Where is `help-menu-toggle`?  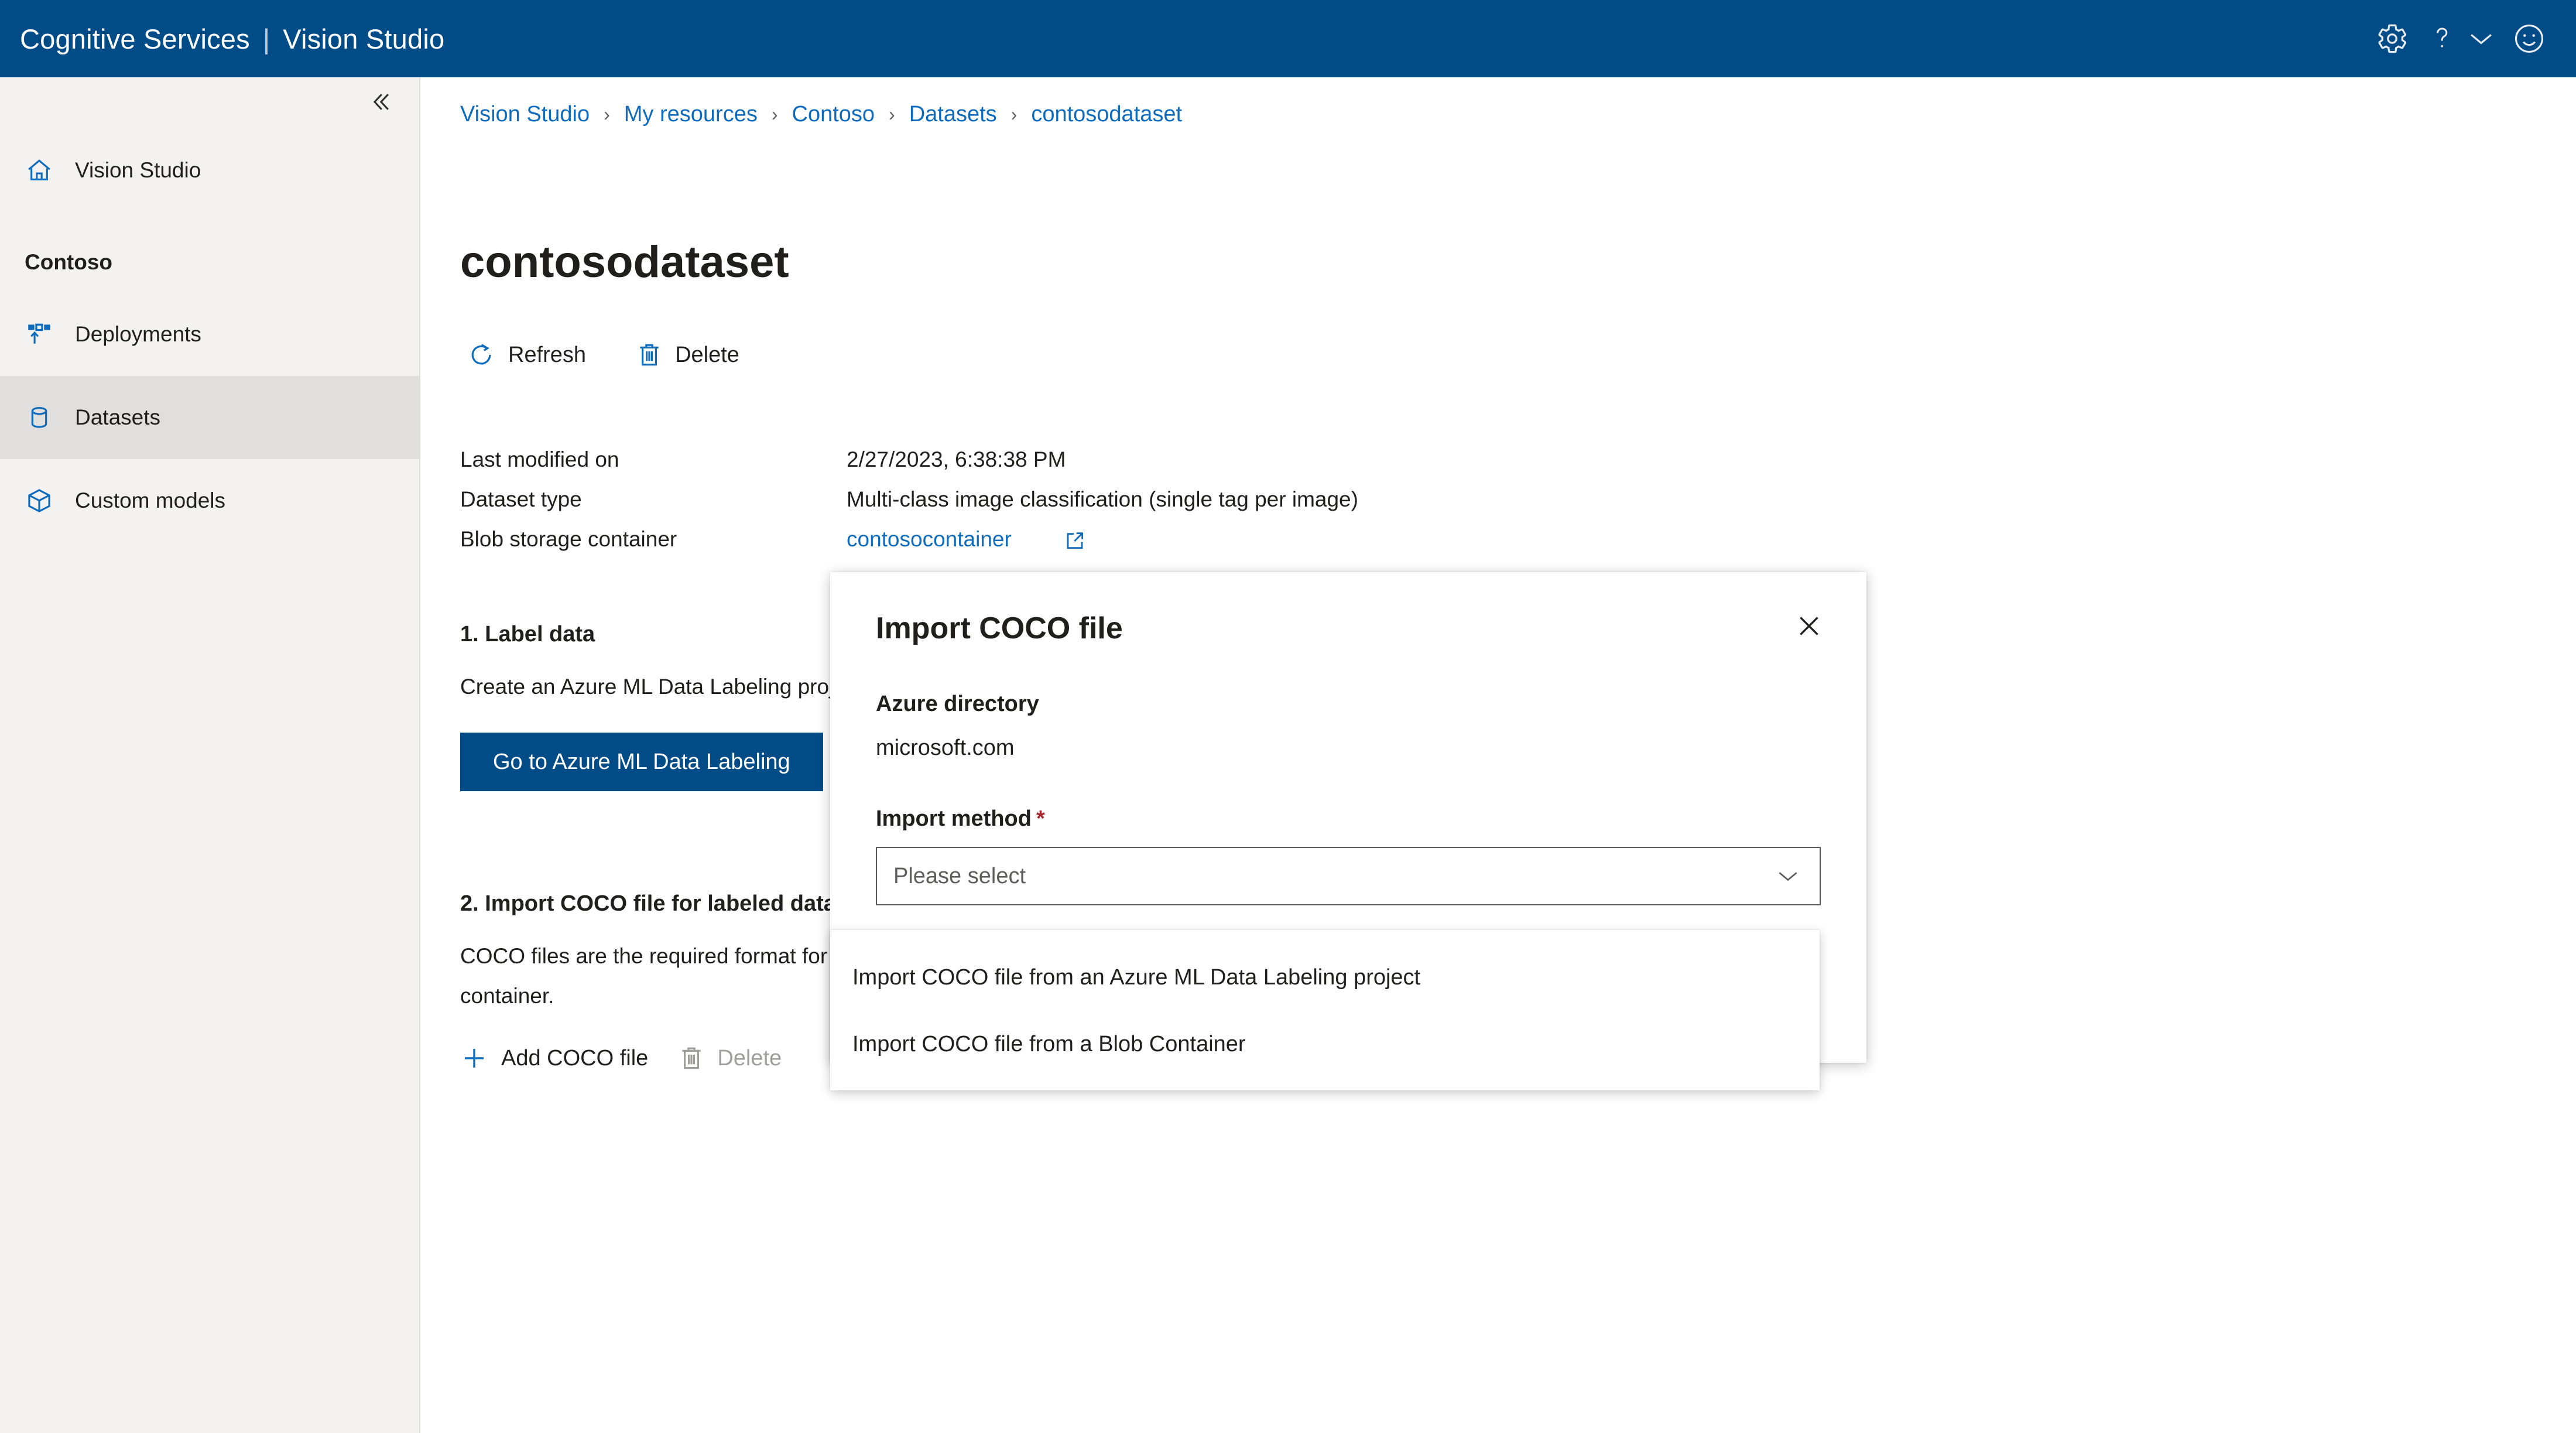
help-menu-toggle is located at coordinates (2481, 38).